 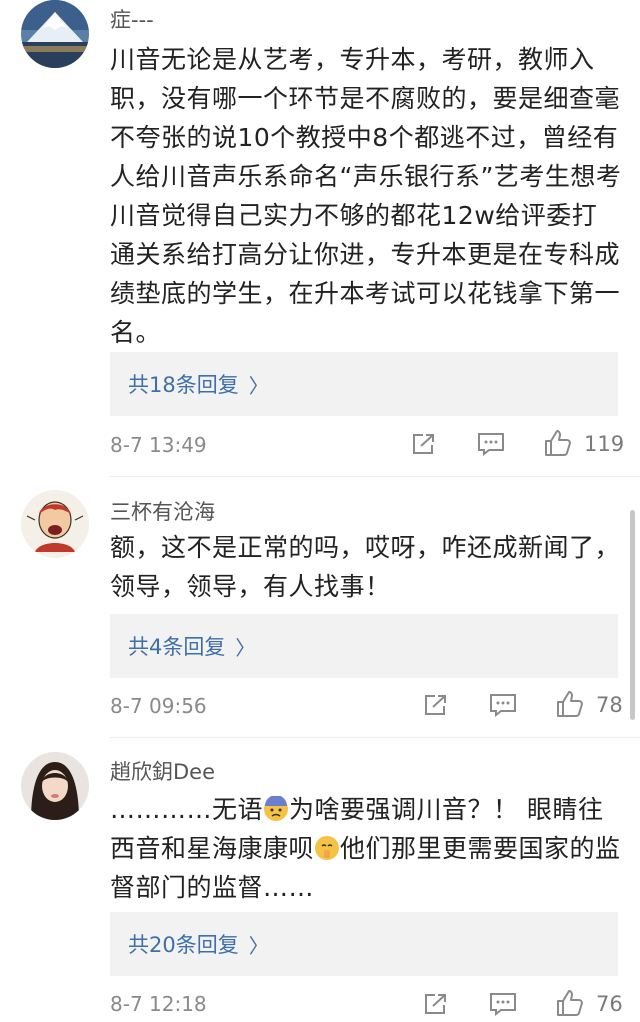 What do you see at coordinates (183, 385) in the screenshot?
I see `reply-count: 共18条回复` at bounding box center [183, 385].